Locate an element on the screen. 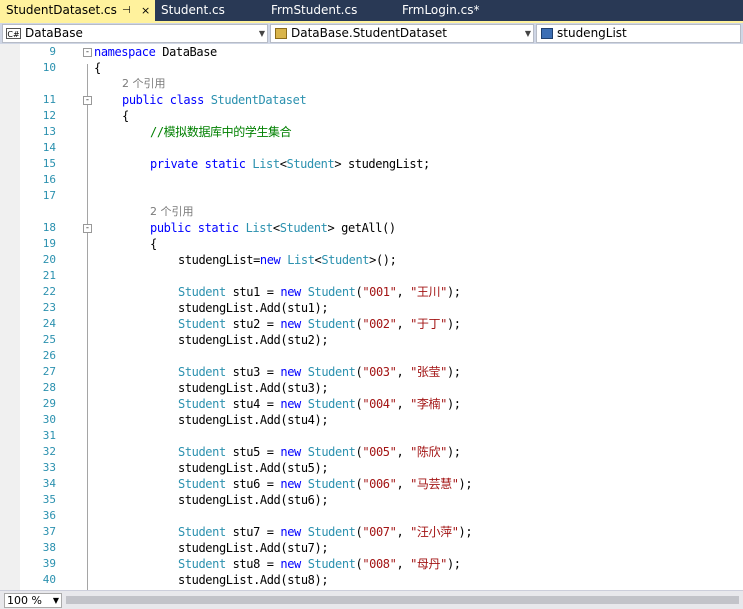 The width and height of the screenshot is (743, 609). line-number: 23 is located at coordinates (49, 307).